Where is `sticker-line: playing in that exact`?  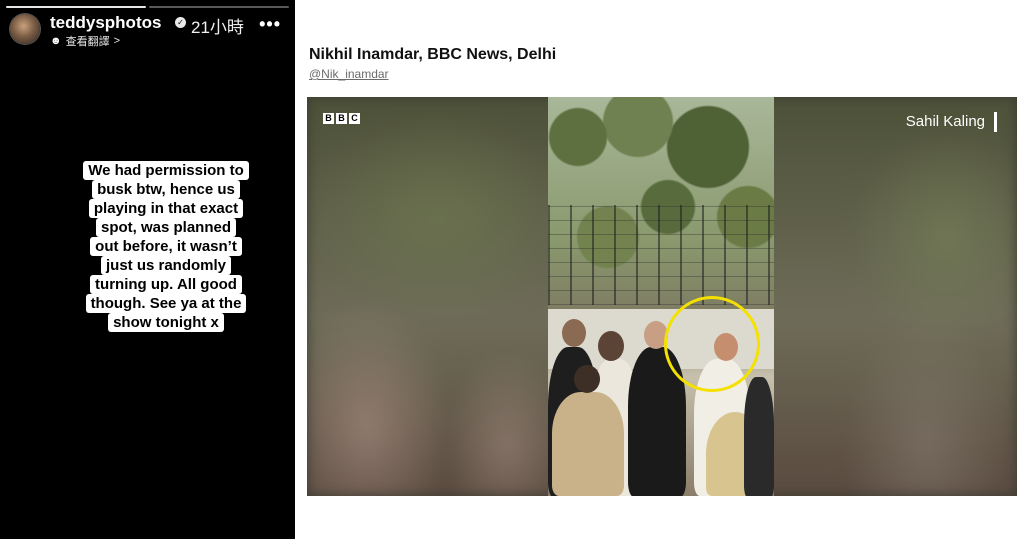 sticker-line: playing in that exact is located at coordinates (166, 208).